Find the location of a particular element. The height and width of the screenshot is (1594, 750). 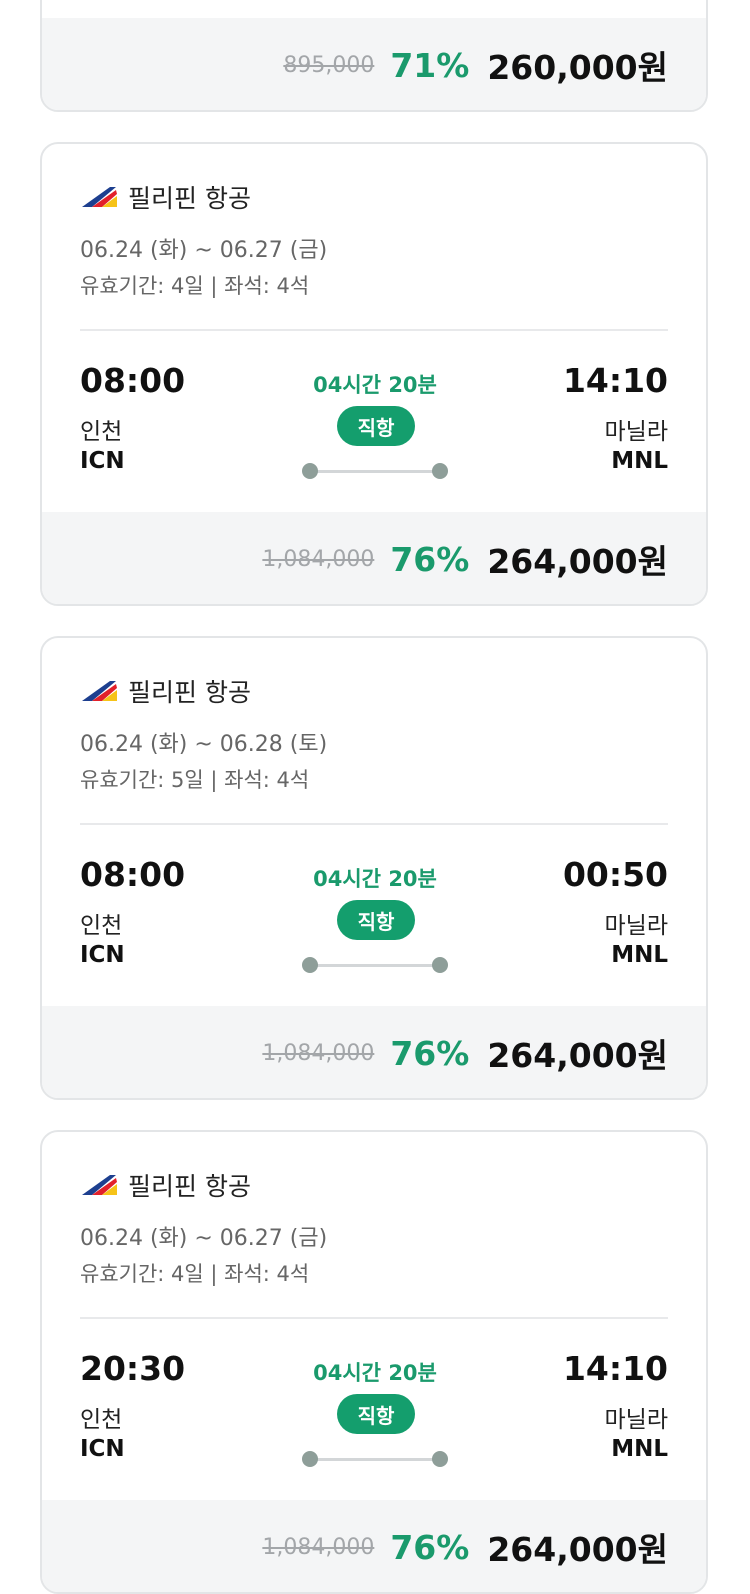

arrival-time: 00:50 is located at coordinates (615, 874).